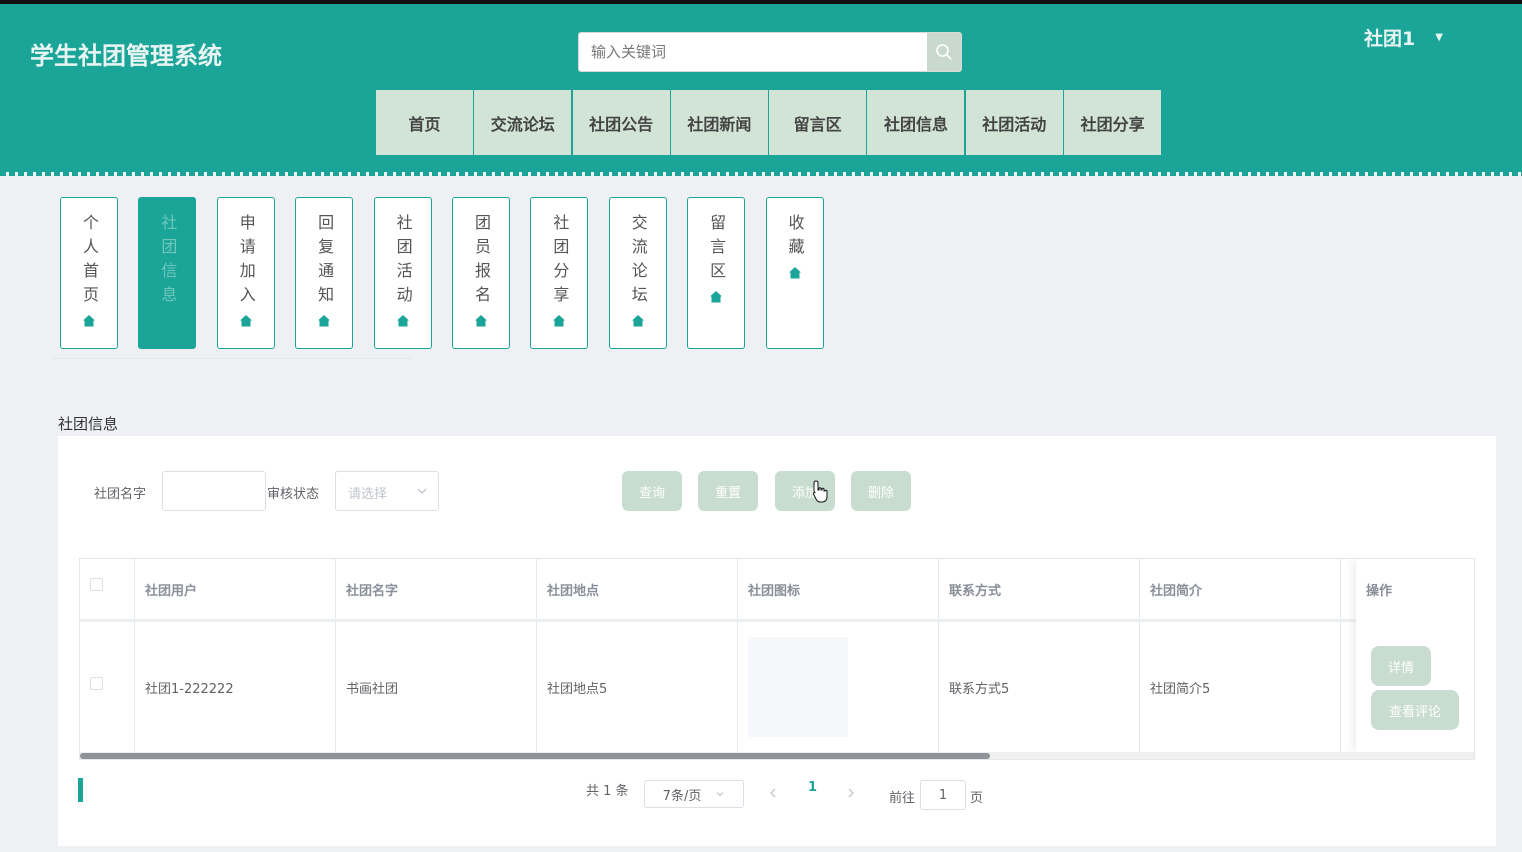 This screenshot has width=1522, height=852. I want to click on sidebar-underline, so click(232, 358).